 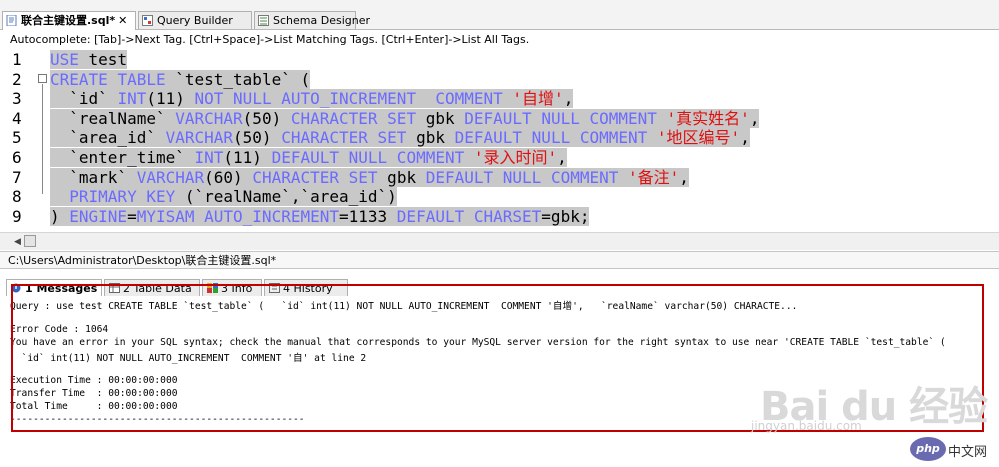 I want to click on fold-guide, so click(x=42, y=139).